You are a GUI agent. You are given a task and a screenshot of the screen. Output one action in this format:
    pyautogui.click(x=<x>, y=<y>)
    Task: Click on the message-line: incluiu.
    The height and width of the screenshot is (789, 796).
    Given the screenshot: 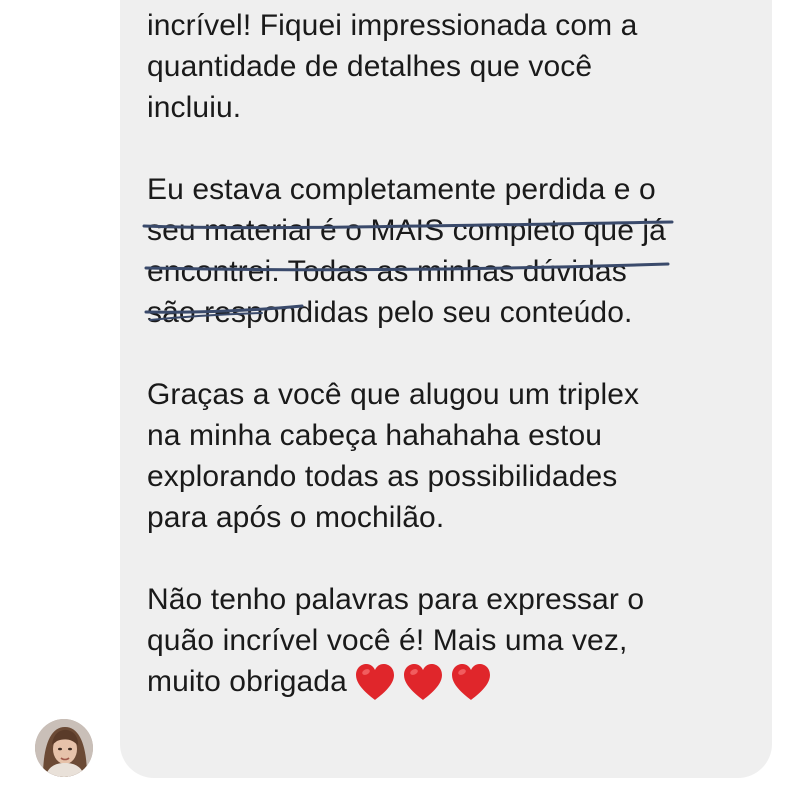 What is the action you would take?
    pyautogui.click(x=194, y=107)
    